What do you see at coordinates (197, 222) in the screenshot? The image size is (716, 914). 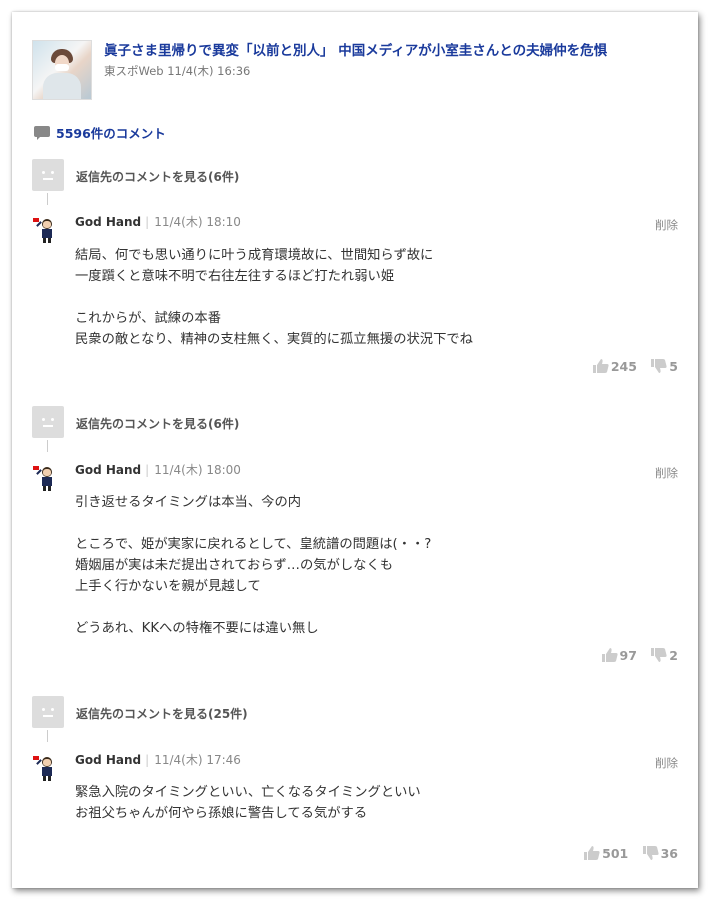 I see `comment-time: 11/4(木) 18:10` at bounding box center [197, 222].